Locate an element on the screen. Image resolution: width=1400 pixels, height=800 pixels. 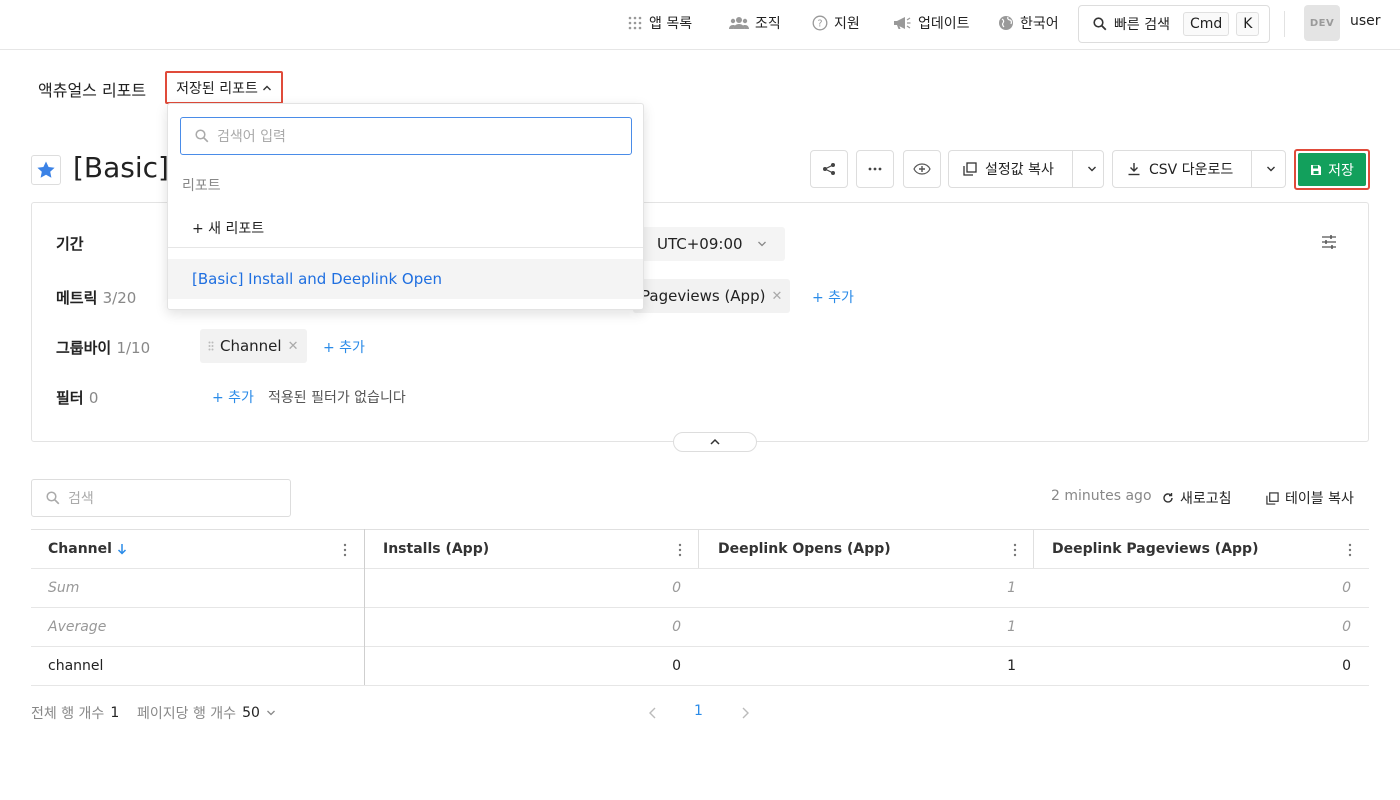
saved-report-item: [Basic] Install and Deeplink Open is located at coordinates (405, 279).